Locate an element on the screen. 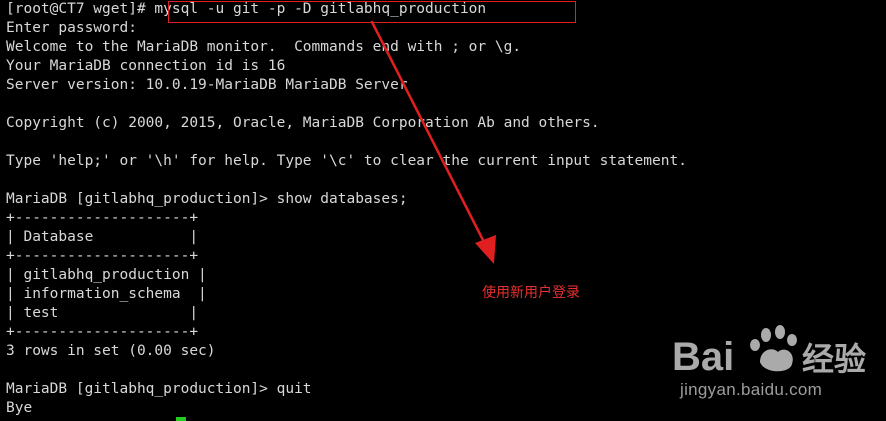  terminal-line-connection: Your MariaDB connection id is 16 is located at coordinates (146, 66).